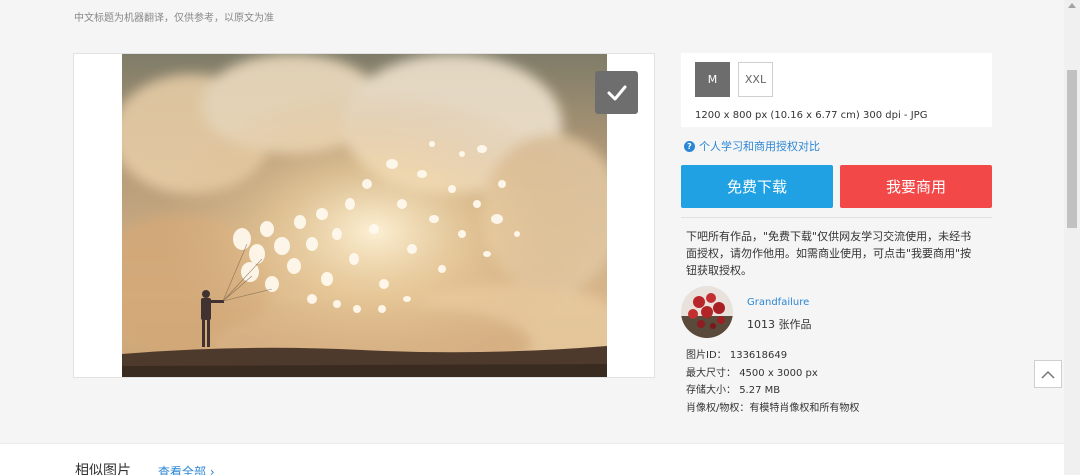  I want to click on license-compare-link: ? 个人学习和商用授权对比, so click(752, 146).